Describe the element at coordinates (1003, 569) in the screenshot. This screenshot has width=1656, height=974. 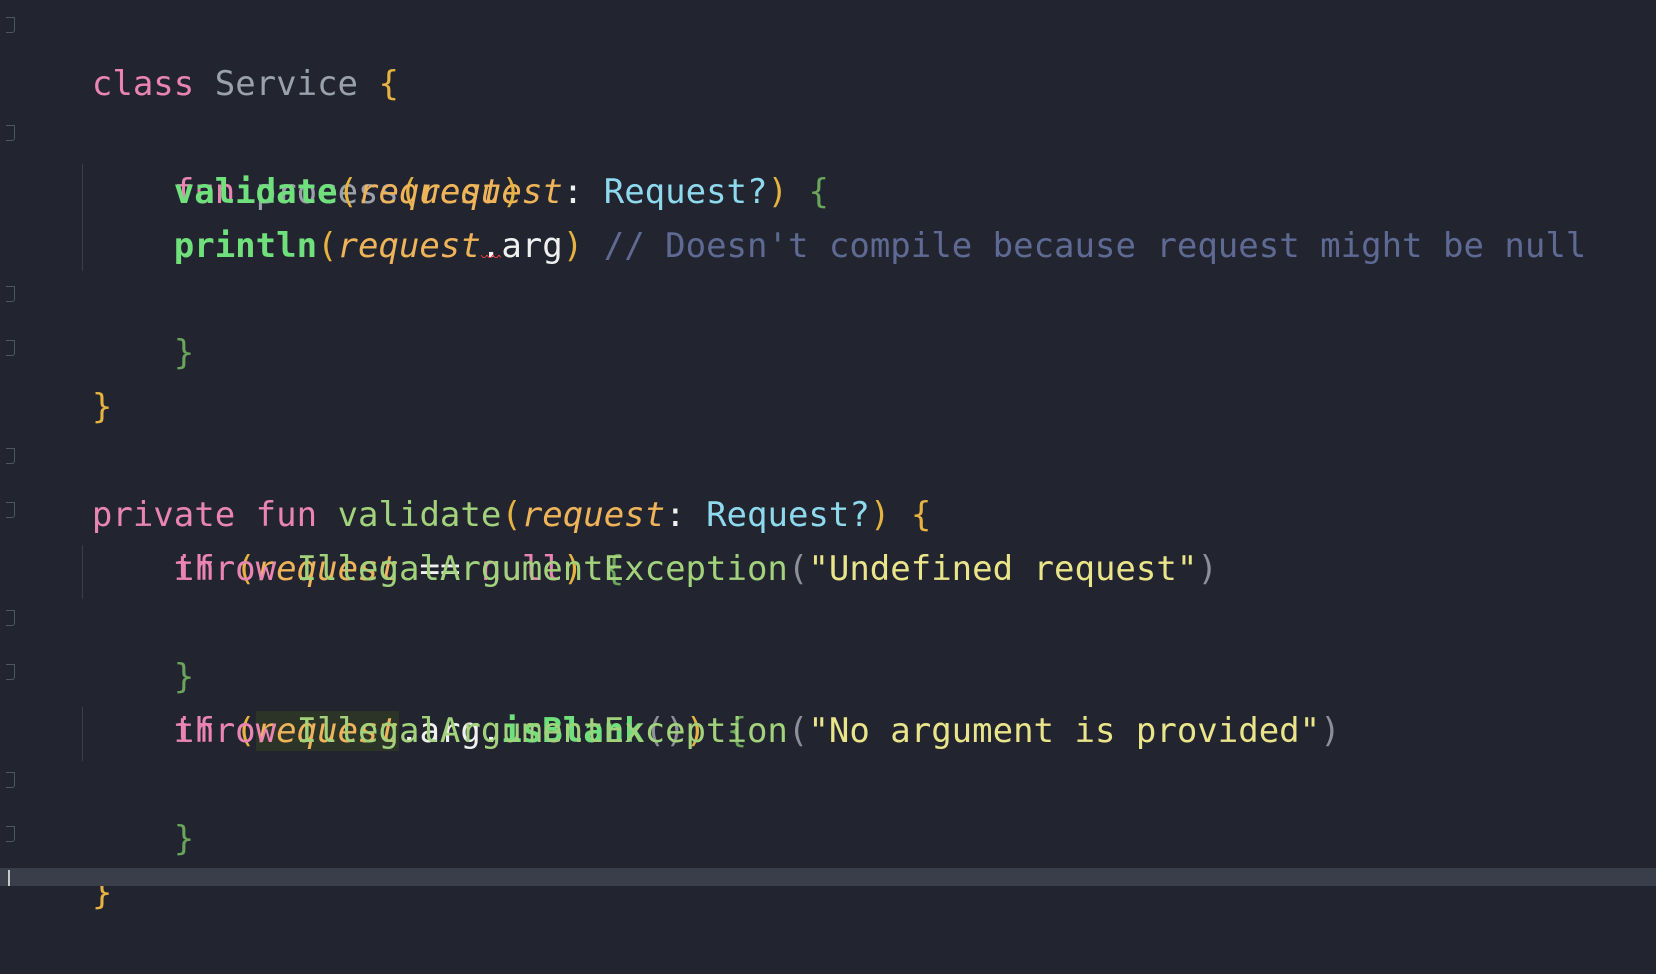
I see `string-literal: "Undefined request"` at that location.